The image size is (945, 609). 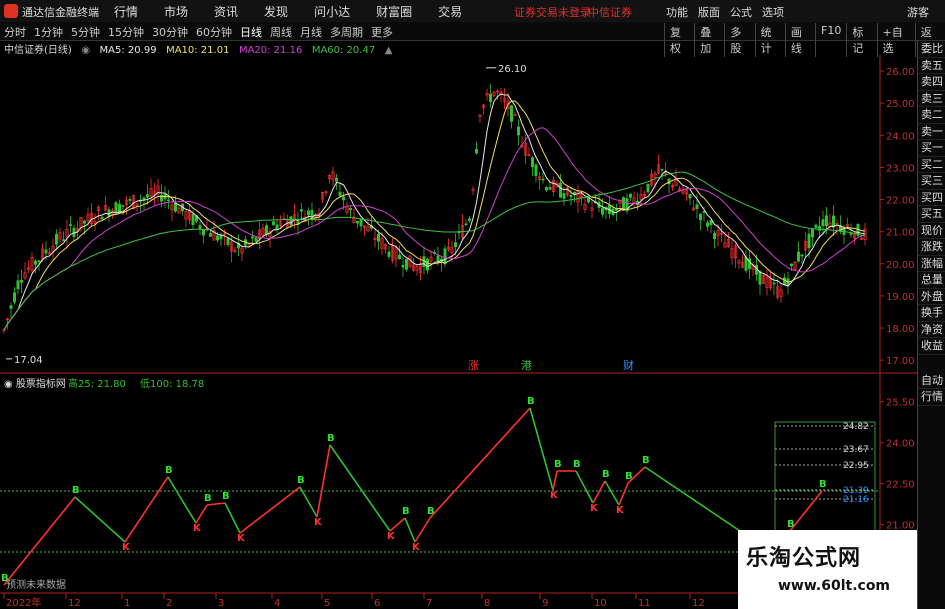 What do you see at coordinates (931, 165) in the screenshot?
I see `side-panel-item: 买二` at bounding box center [931, 165].